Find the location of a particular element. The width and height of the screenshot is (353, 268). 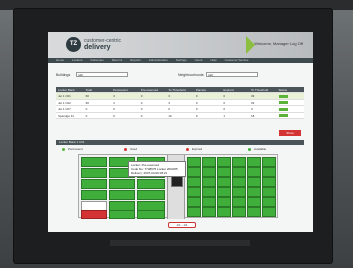

nav-item: Settings is located at coordinates (181, 60).